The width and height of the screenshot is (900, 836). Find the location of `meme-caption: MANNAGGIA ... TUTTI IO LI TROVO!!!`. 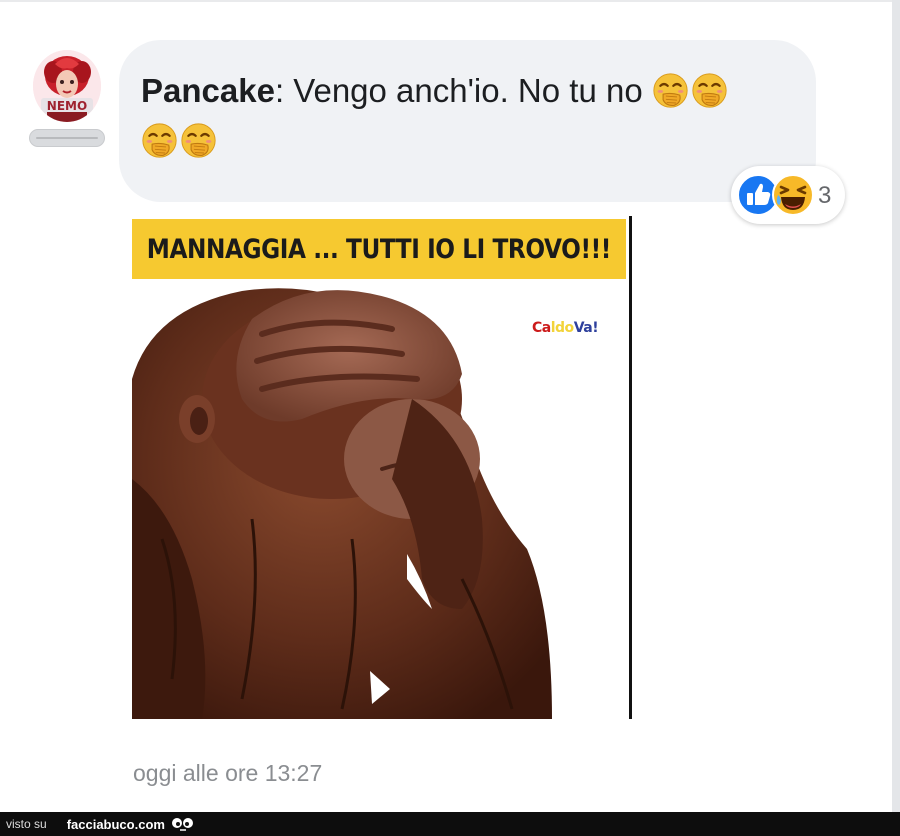

meme-caption: MANNAGGIA ... TUTTI IO LI TROVO!!! is located at coordinates (379, 249).